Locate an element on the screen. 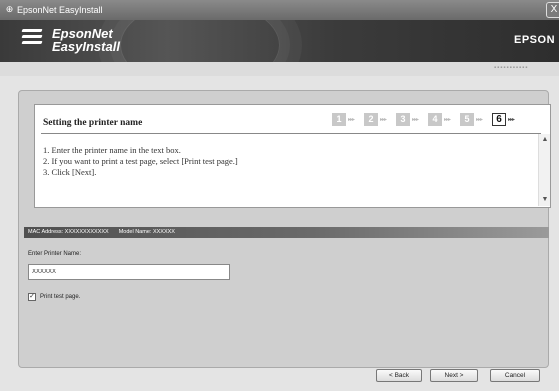 This screenshot has width=559, height=391. printer-app-icon: ⊕ is located at coordinates (9, 9).